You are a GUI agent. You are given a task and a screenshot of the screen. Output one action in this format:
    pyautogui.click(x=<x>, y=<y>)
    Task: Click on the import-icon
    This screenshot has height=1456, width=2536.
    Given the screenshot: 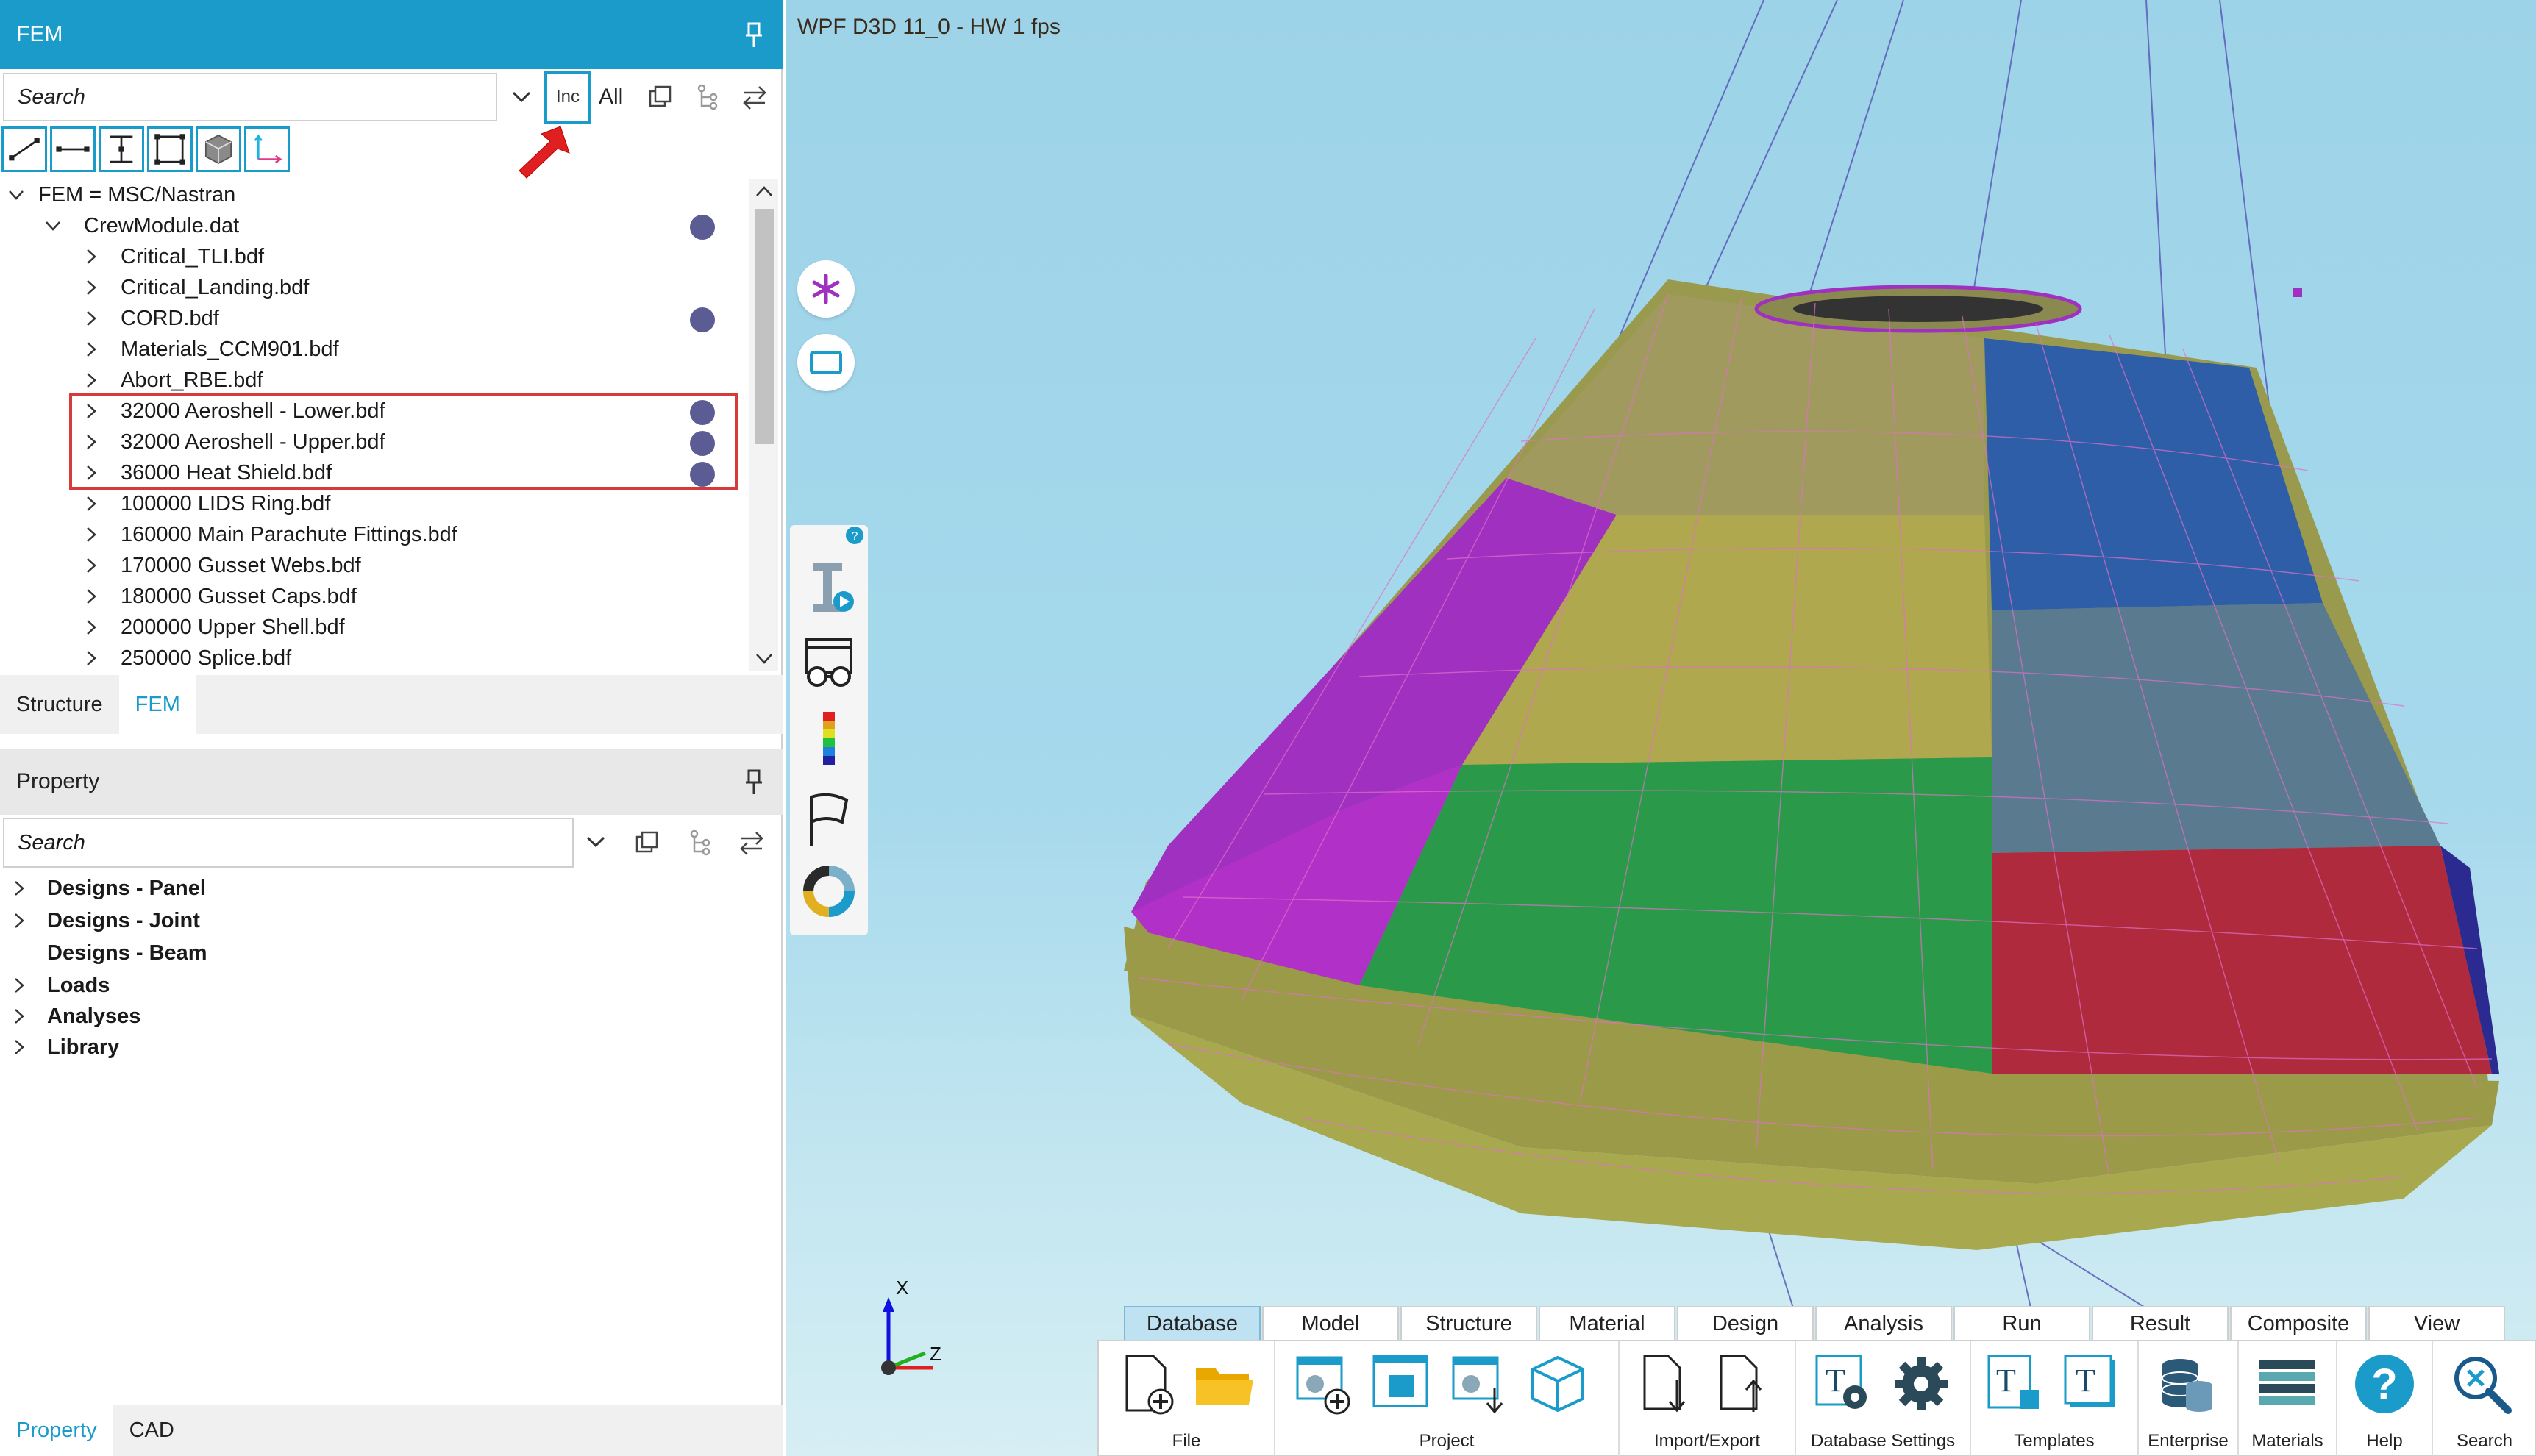 What is the action you would take?
    pyautogui.click(x=1668, y=1384)
    